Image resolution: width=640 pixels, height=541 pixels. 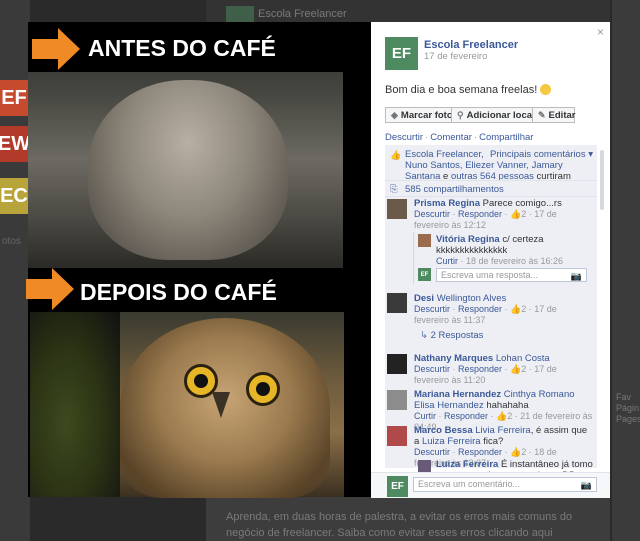 I want to click on background-left-label: otos, so click(x=11, y=241).